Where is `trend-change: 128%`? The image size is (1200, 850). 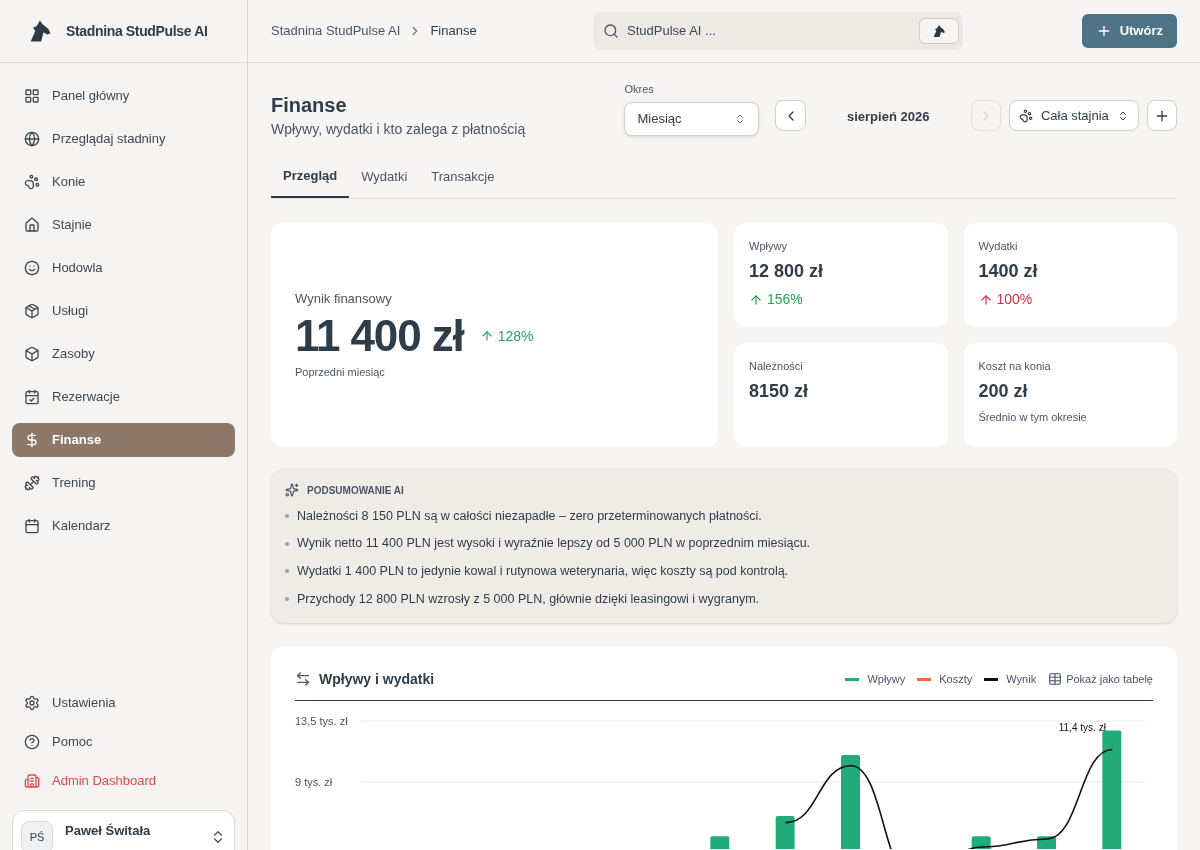
trend-change: 128% is located at coordinates (506, 336).